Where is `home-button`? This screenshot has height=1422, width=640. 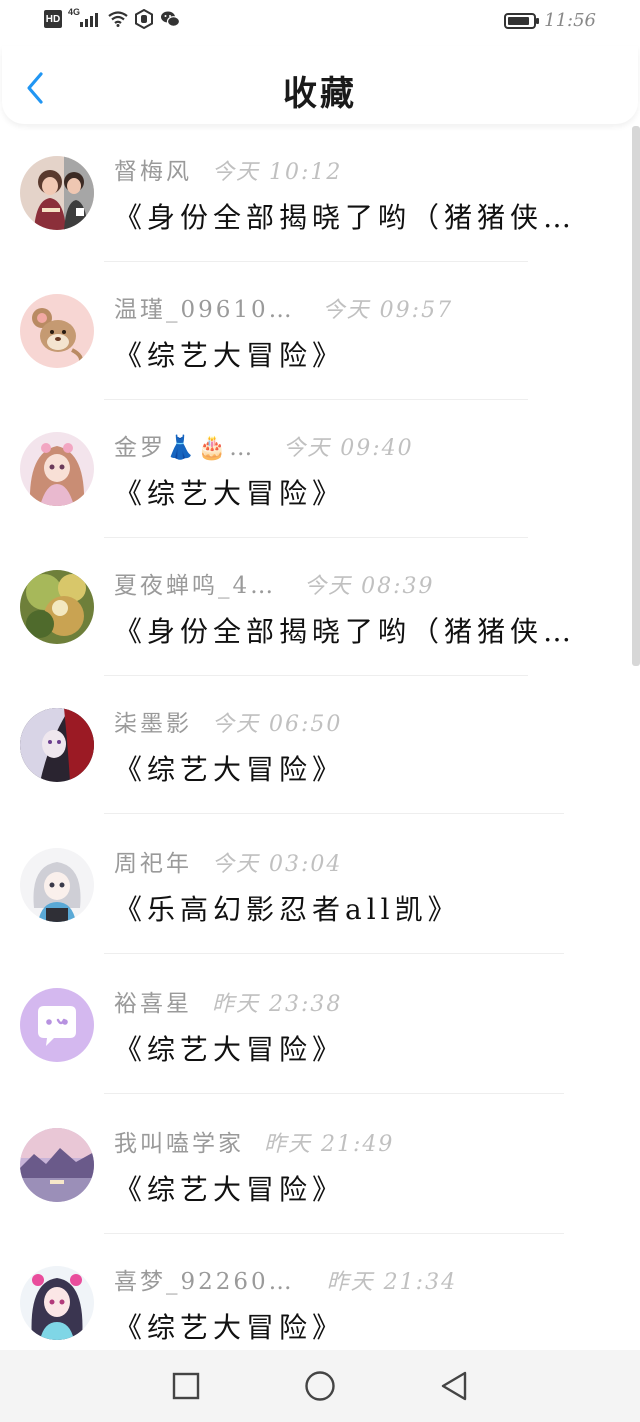
home-button is located at coordinates (320, 1386).